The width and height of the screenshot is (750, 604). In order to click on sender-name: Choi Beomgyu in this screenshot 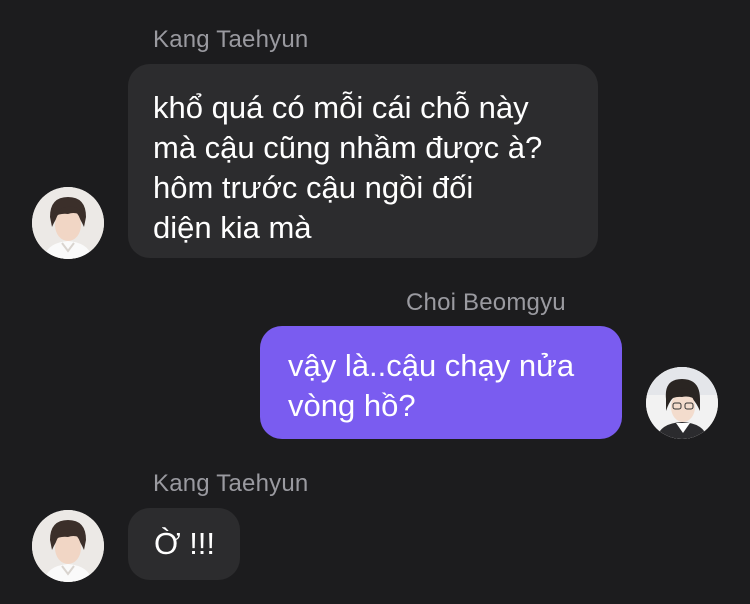, I will do `click(486, 302)`.